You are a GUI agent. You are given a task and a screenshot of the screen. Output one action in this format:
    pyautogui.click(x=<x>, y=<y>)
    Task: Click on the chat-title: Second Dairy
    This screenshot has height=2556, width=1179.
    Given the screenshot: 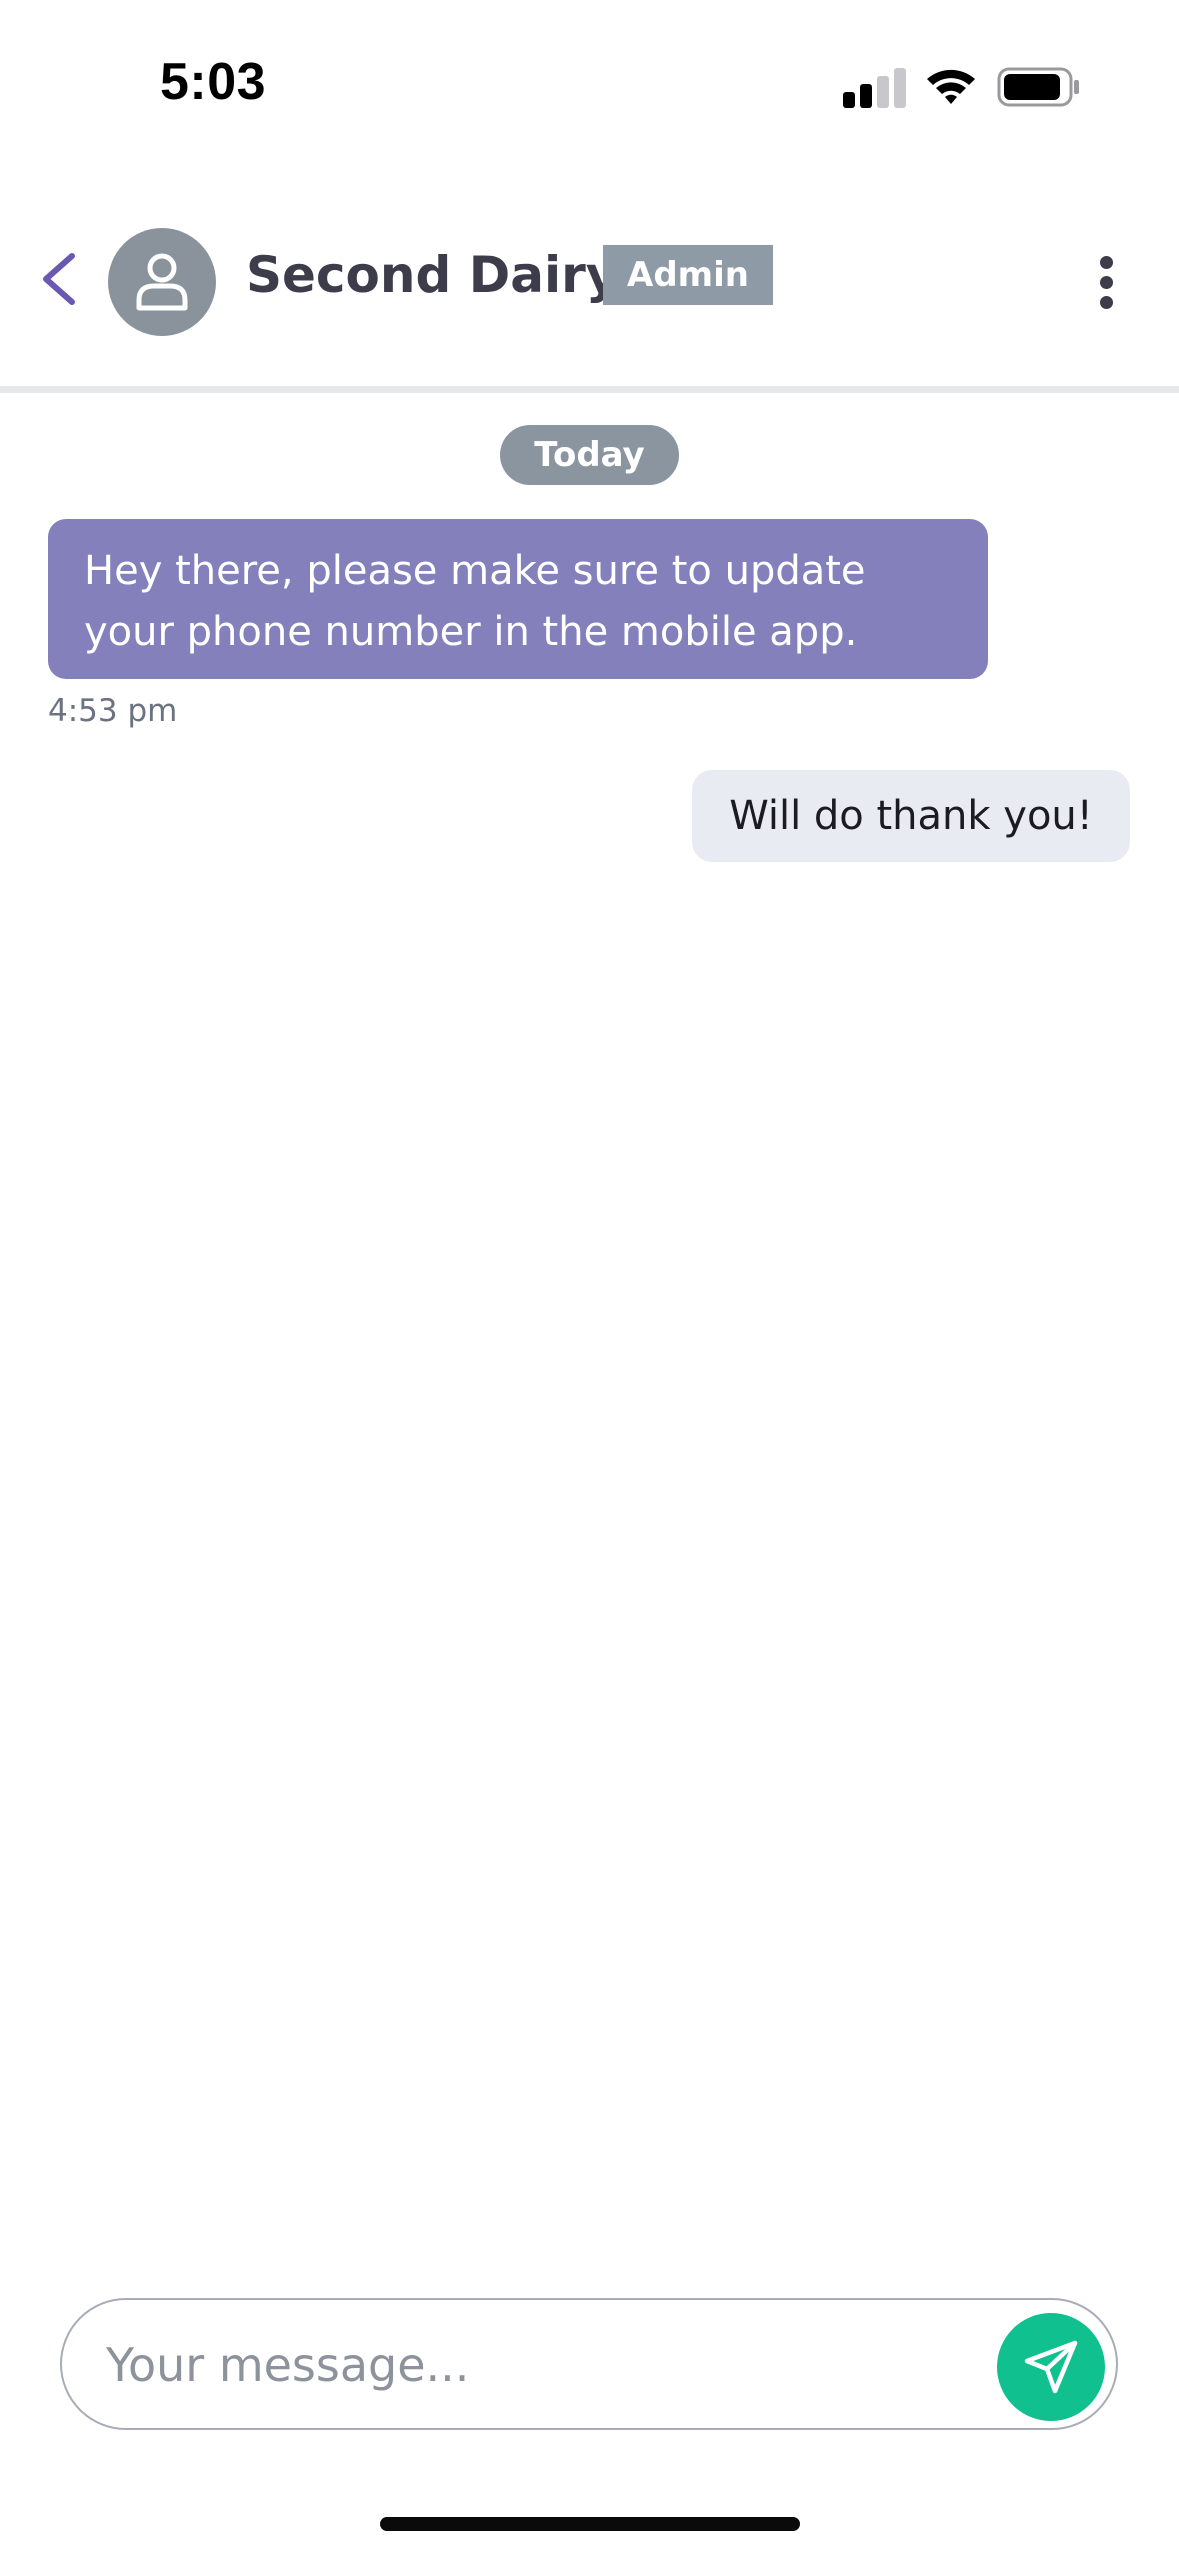 What is the action you would take?
    pyautogui.click(x=432, y=275)
    